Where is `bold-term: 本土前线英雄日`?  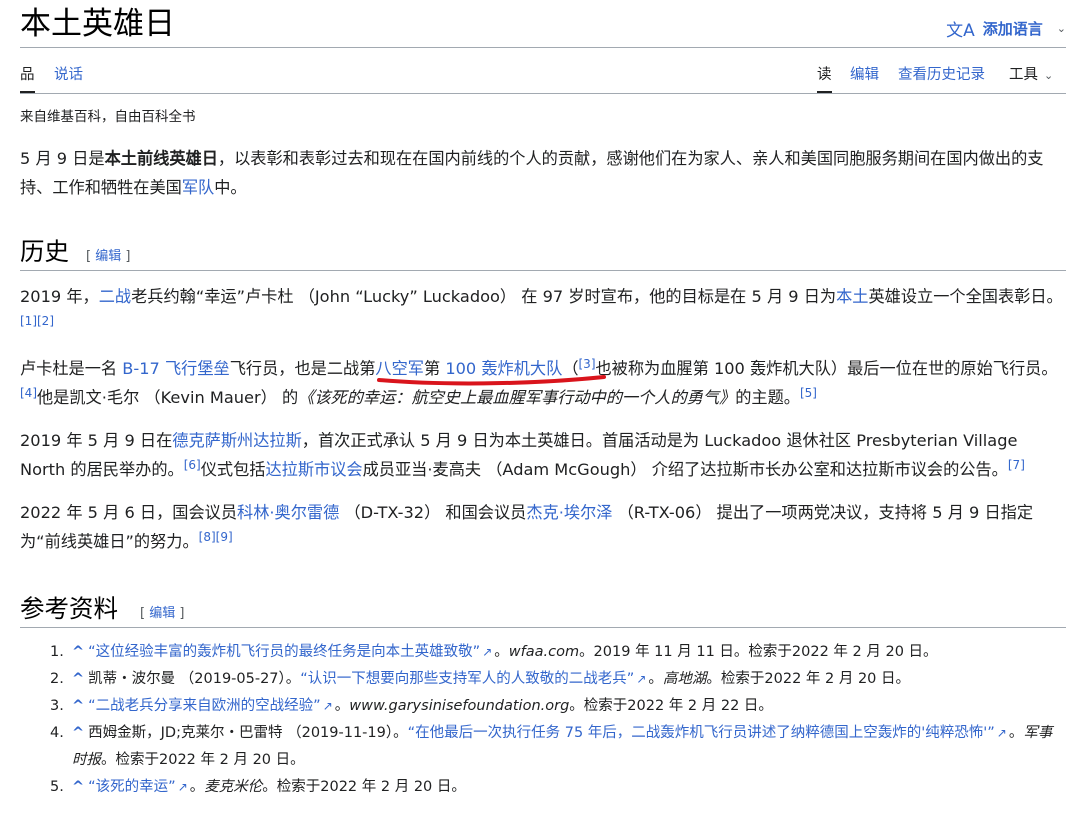 bold-term: 本土前线英雄日 is located at coordinates (161, 158).